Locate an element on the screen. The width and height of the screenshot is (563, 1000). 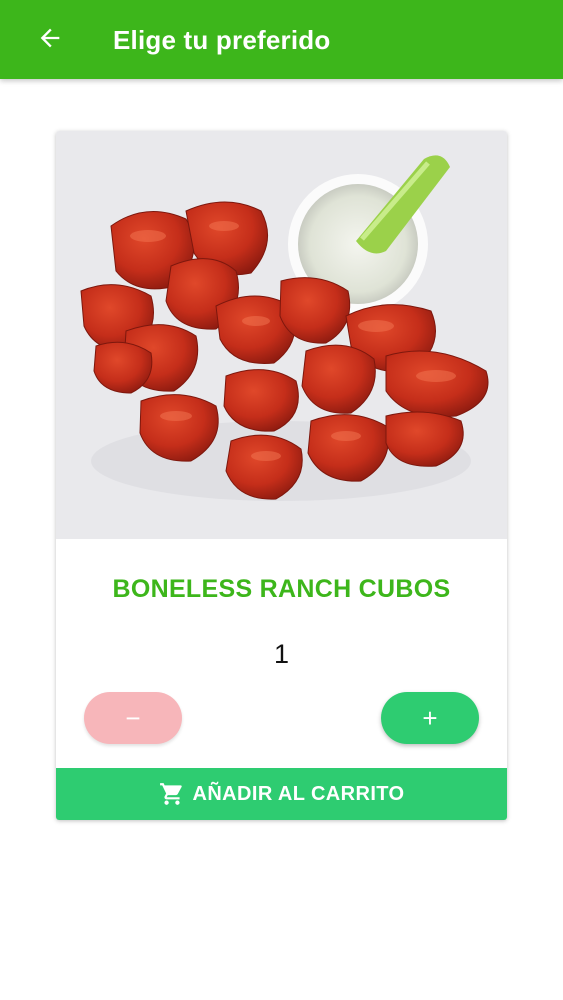
increment-button: + is located at coordinates (430, 718).